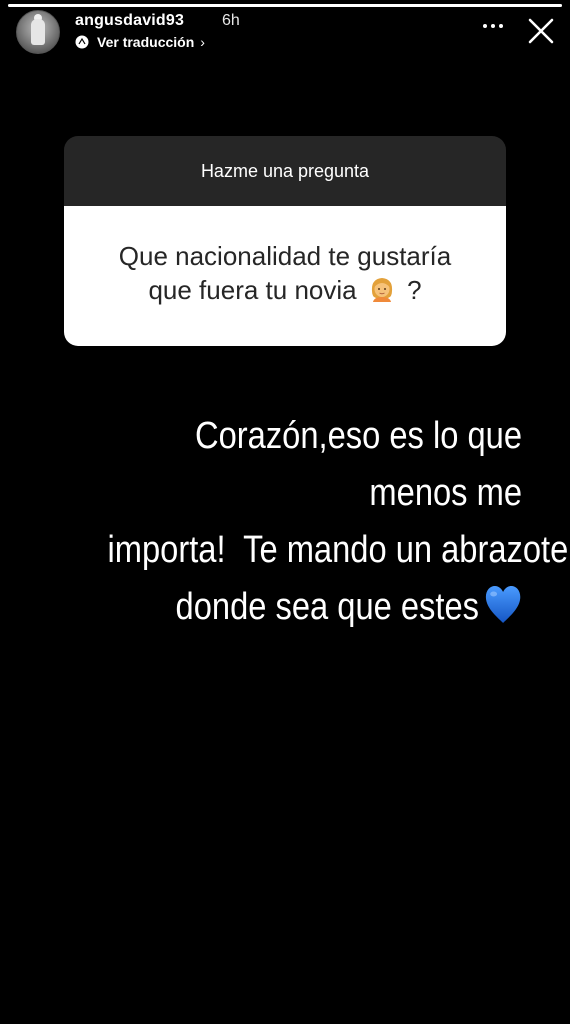 This screenshot has height=1024, width=570. I want to click on question-line-1: Que nacionalidad te gustaría, so click(285, 256).